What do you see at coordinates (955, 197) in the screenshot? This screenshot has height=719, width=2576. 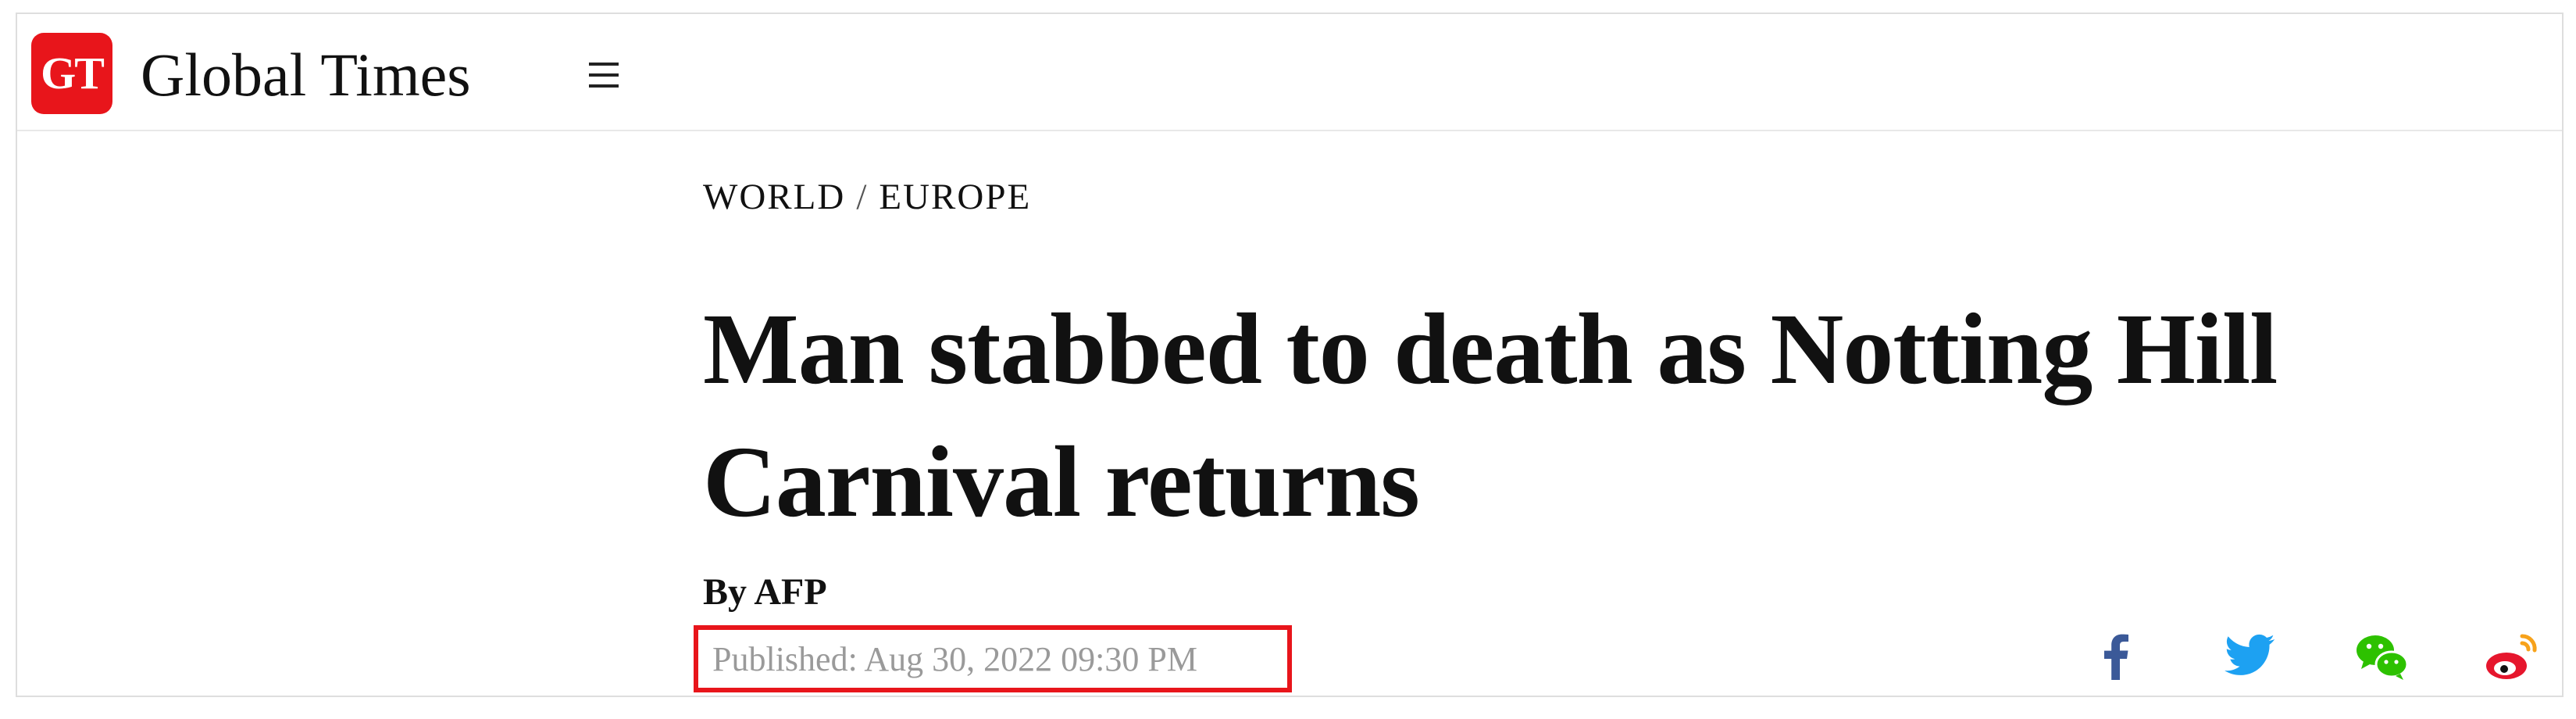 I see `breadcrumb-europe: EUROPE` at bounding box center [955, 197].